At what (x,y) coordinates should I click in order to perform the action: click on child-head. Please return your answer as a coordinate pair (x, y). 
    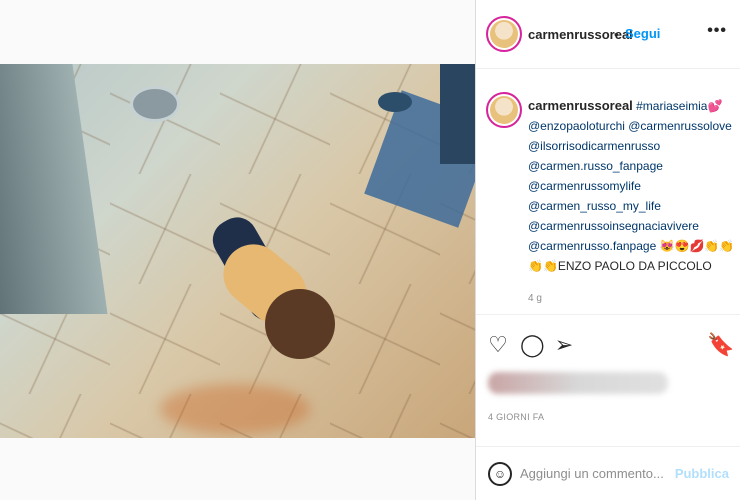
    Looking at the image, I should click on (300, 324).